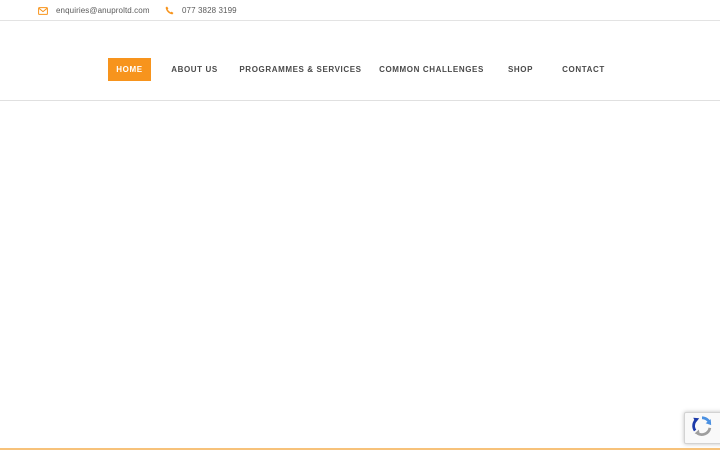 The image size is (720, 450). I want to click on phone-contact: 077 3828 3199, so click(200, 10).